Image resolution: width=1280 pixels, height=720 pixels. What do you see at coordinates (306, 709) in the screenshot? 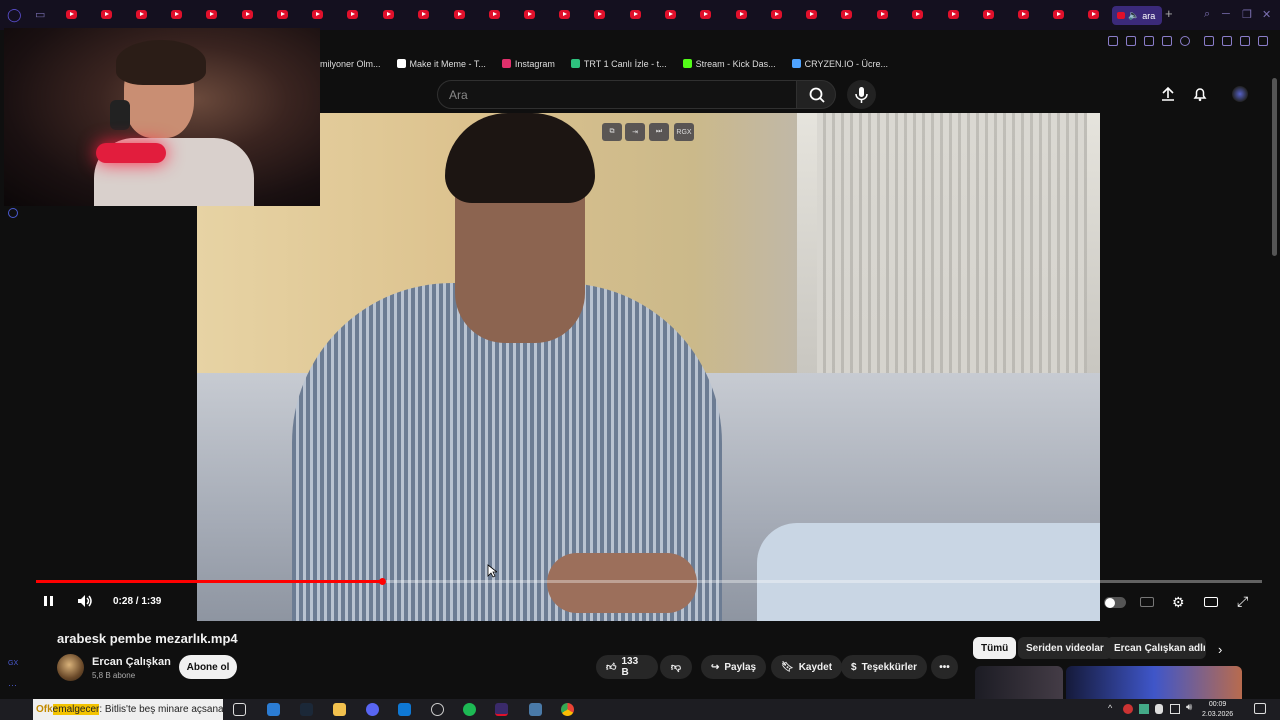
I see `steam-icon` at bounding box center [306, 709].